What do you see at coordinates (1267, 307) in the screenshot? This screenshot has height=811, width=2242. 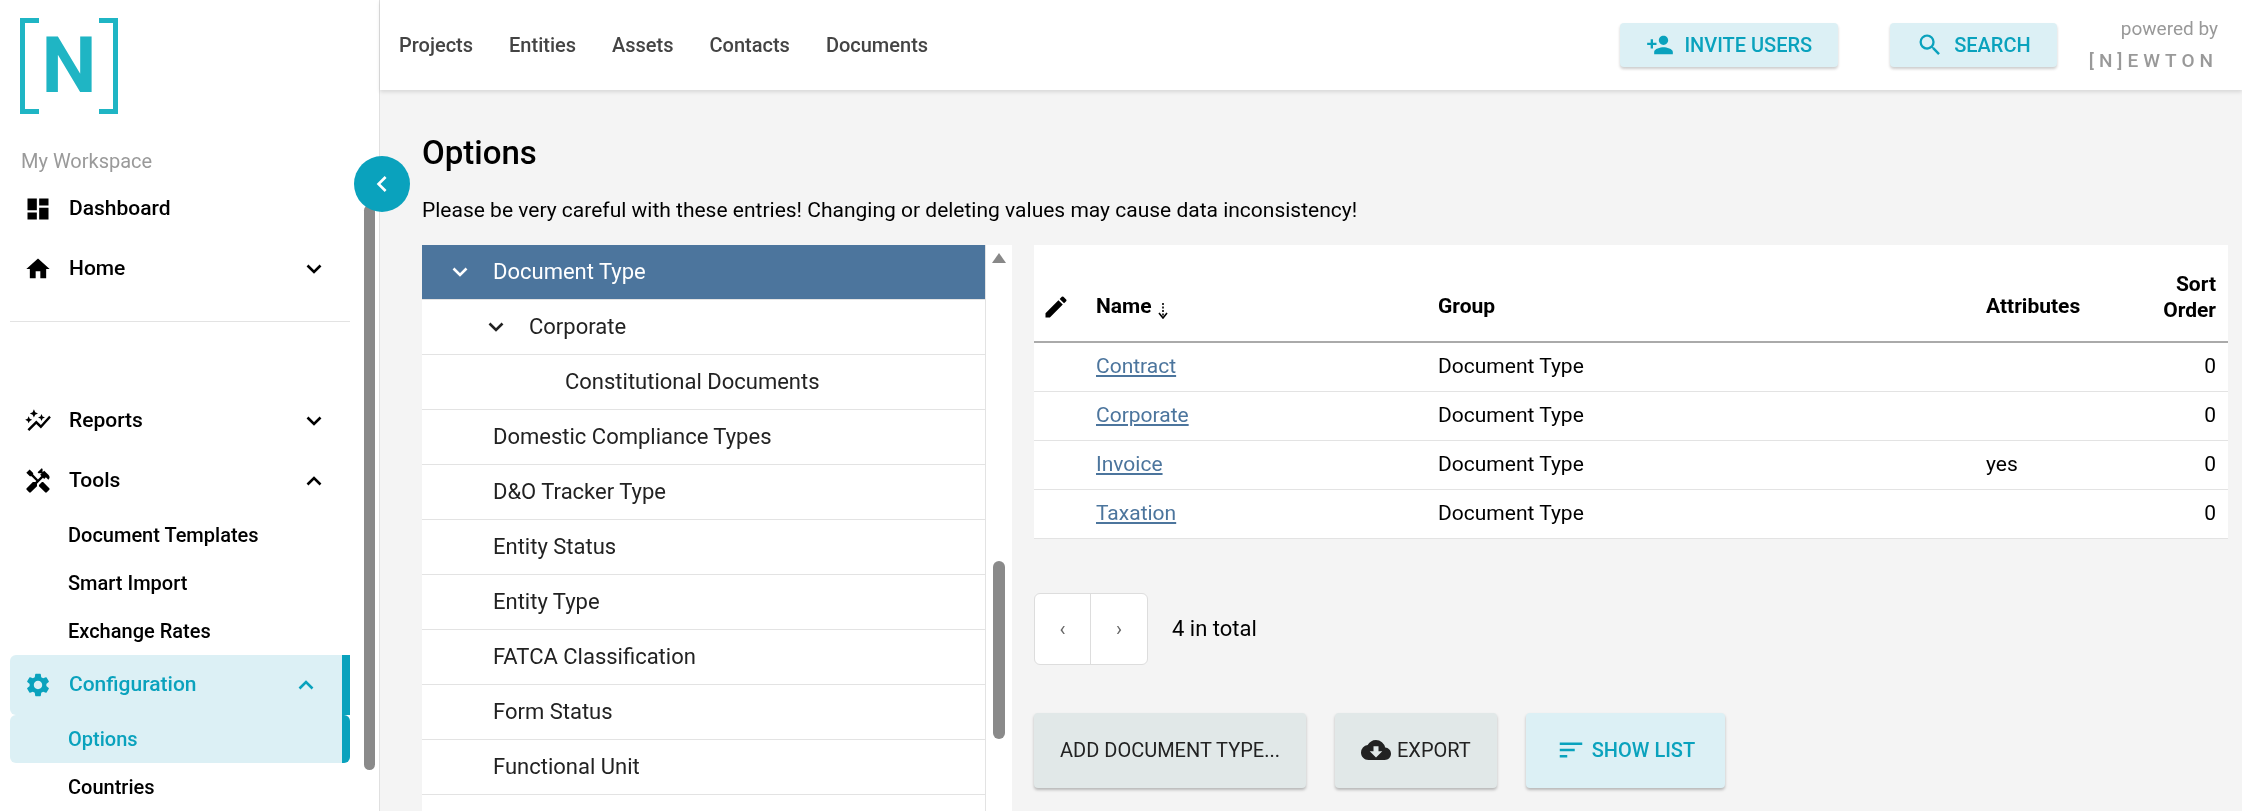 I see `column-header: Name` at bounding box center [1267, 307].